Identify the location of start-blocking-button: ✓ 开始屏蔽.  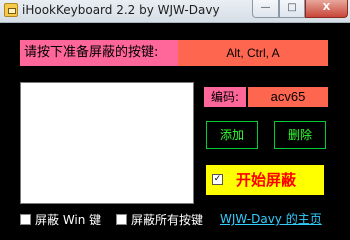
(265, 180).